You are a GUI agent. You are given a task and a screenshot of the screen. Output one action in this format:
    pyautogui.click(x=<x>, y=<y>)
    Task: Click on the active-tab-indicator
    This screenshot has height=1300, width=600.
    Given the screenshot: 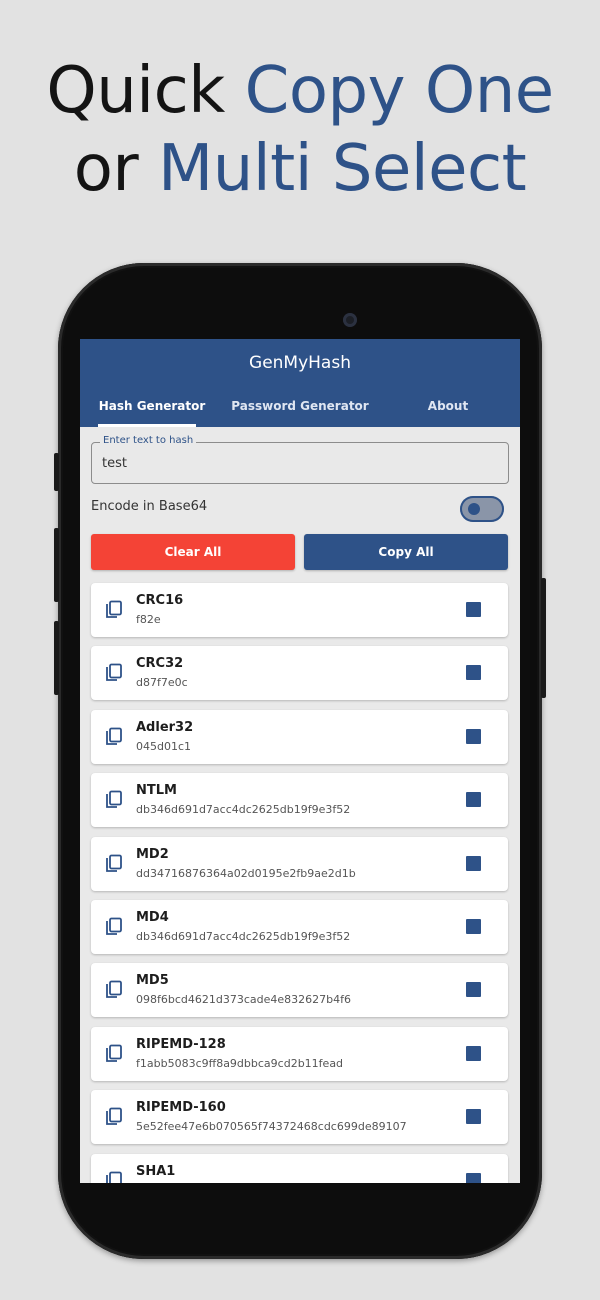 What is the action you would take?
    pyautogui.click(x=147, y=425)
    